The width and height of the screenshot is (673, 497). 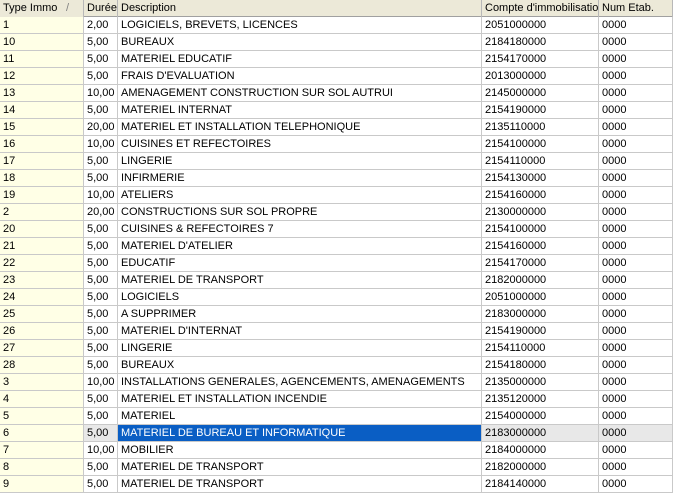 What do you see at coordinates (42, 25) in the screenshot?
I see `cell-type-immo: 1` at bounding box center [42, 25].